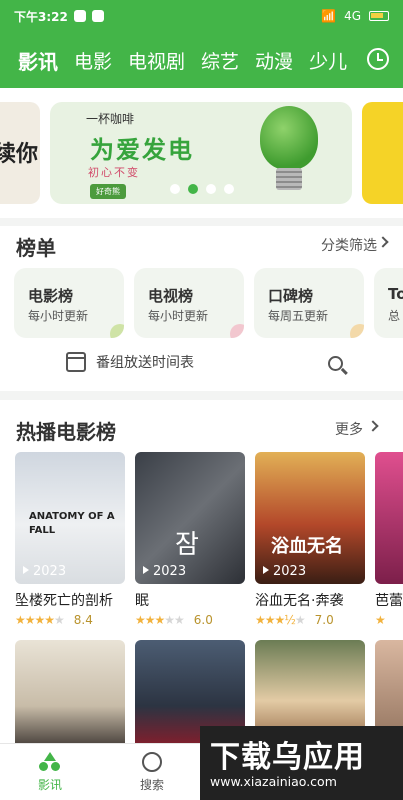 This screenshot has width=403, height=800. Describe the element at coordinates (193, 189) in the screenshot. I see `pagination-dot-active` at that location.